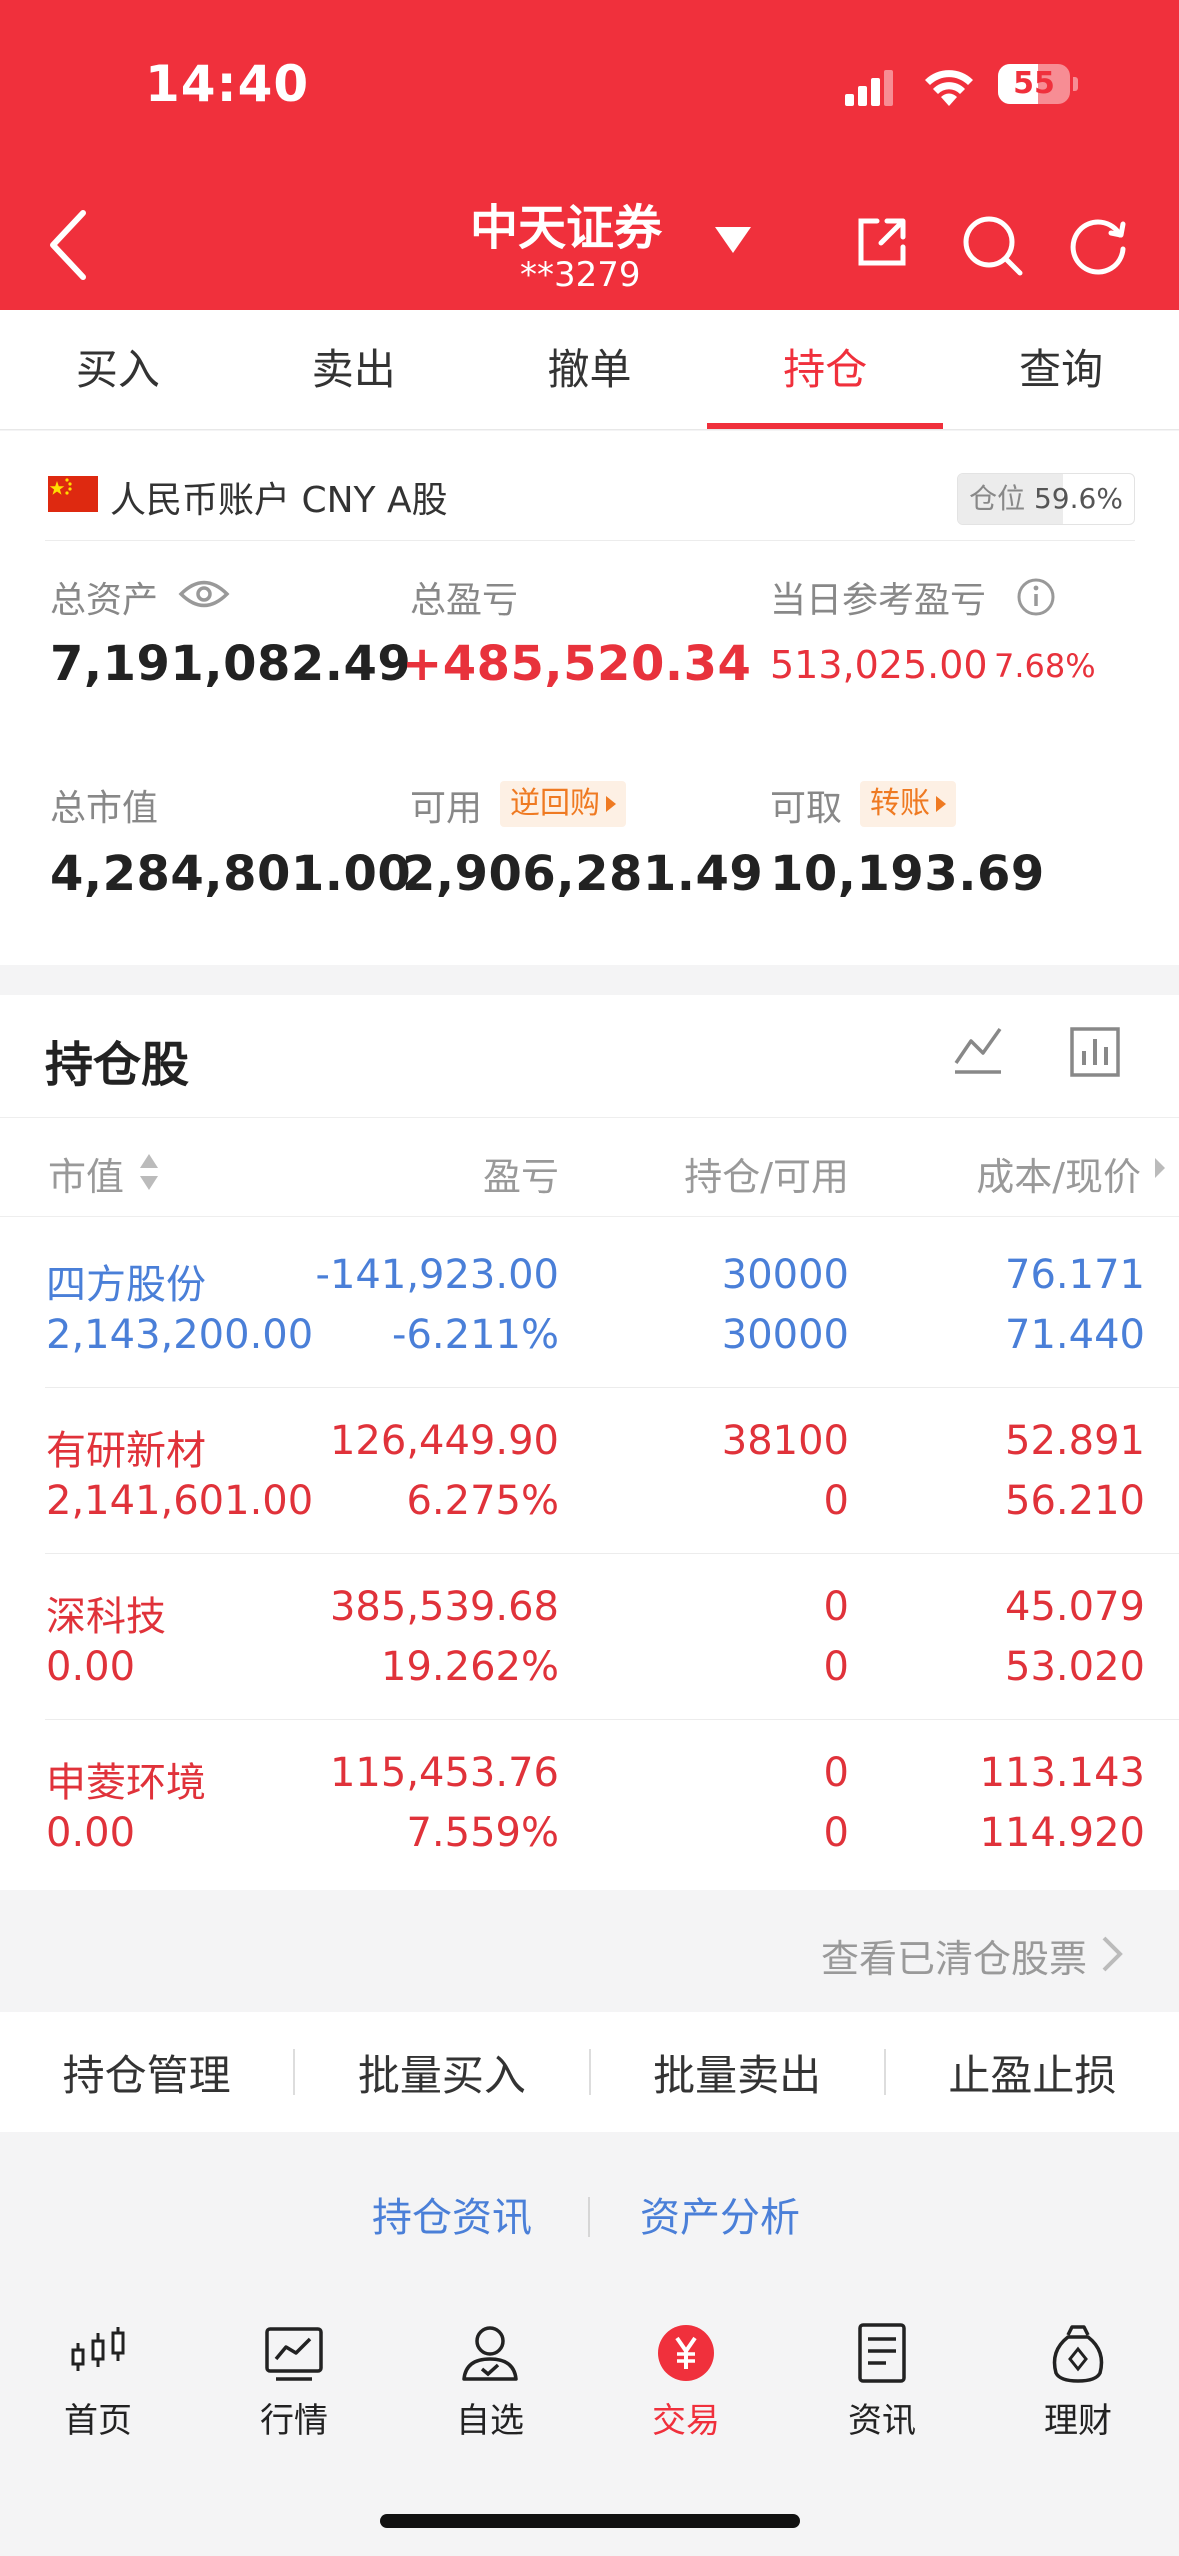 The height and width of the screenshot is (2556, 1179). What do you see at coordinates (1075, 1667) in the screenshot?
I see `holding-price: 53.020` at bounding box center [1075, 1667].